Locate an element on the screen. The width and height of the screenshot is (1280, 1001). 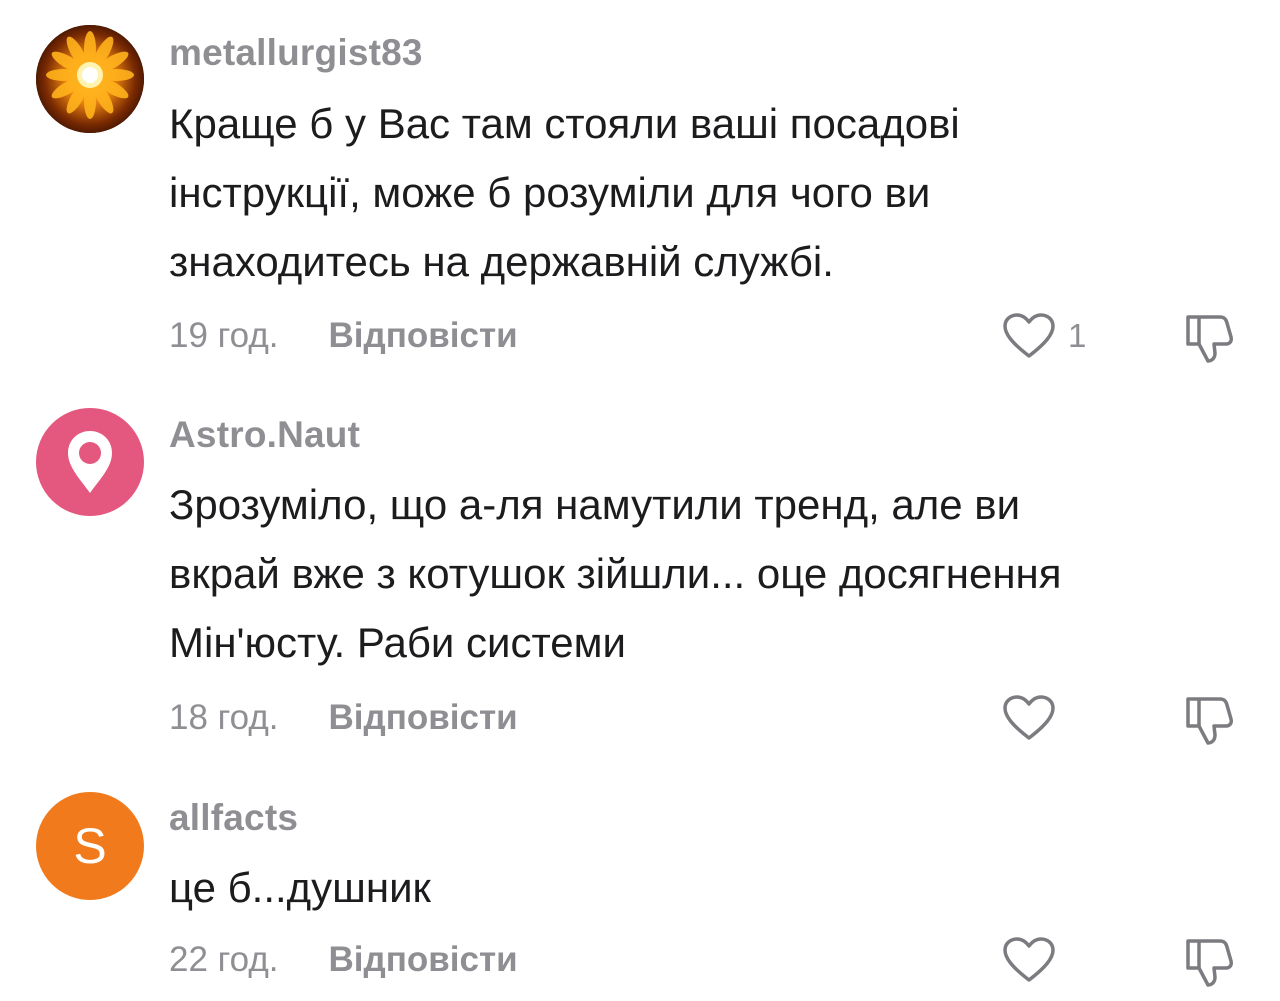
timestamp: 22 год. is located at coordinates (224, 959).